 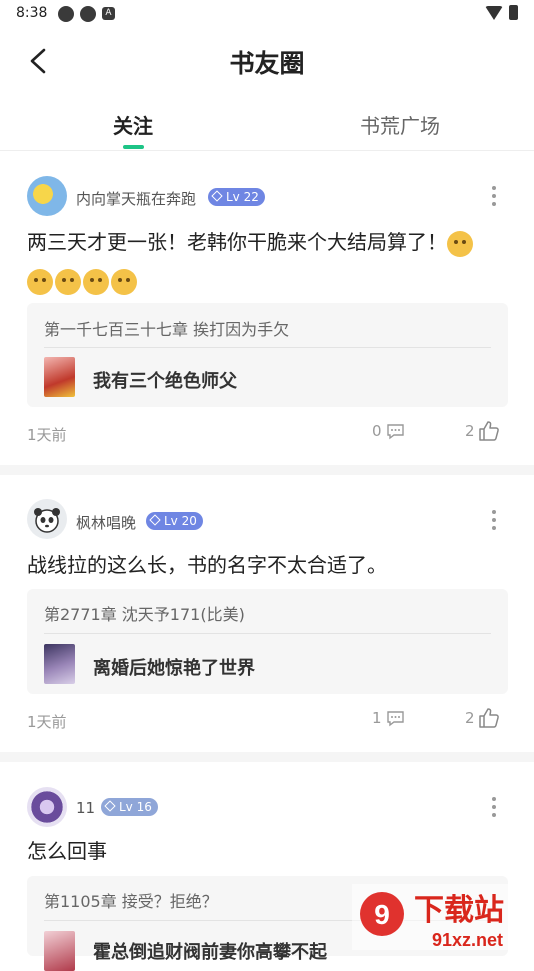 I want to click on site-watermark-logo: 9 下载站 91xz.net, so click(x=443, y=917).